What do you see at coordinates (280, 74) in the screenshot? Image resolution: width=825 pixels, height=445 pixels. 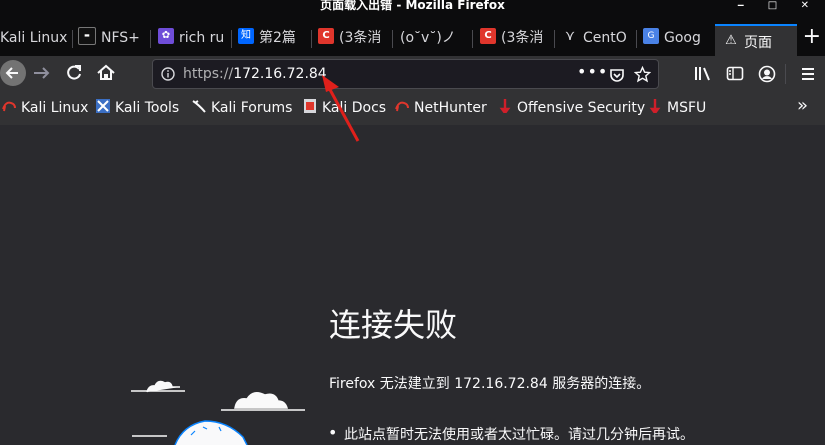 I see `url-host: 172.16.72.84` at bounding box center [280, 74].